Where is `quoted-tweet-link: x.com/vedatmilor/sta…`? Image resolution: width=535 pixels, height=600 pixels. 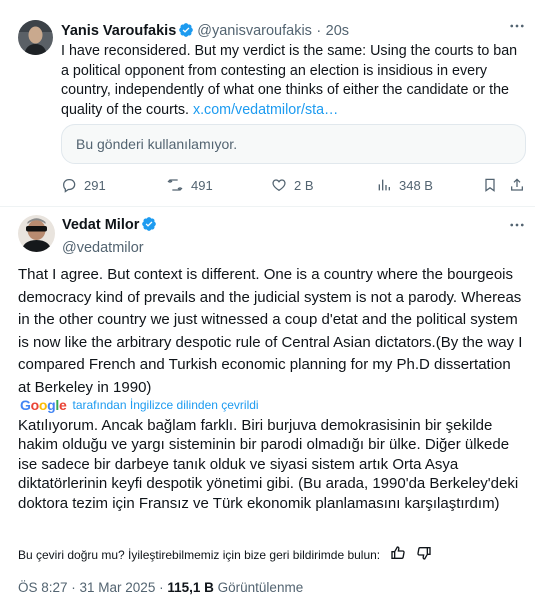 quoted-tweet-link: x.com/vedatmilor/sta… is located at coordinates (265, 110).